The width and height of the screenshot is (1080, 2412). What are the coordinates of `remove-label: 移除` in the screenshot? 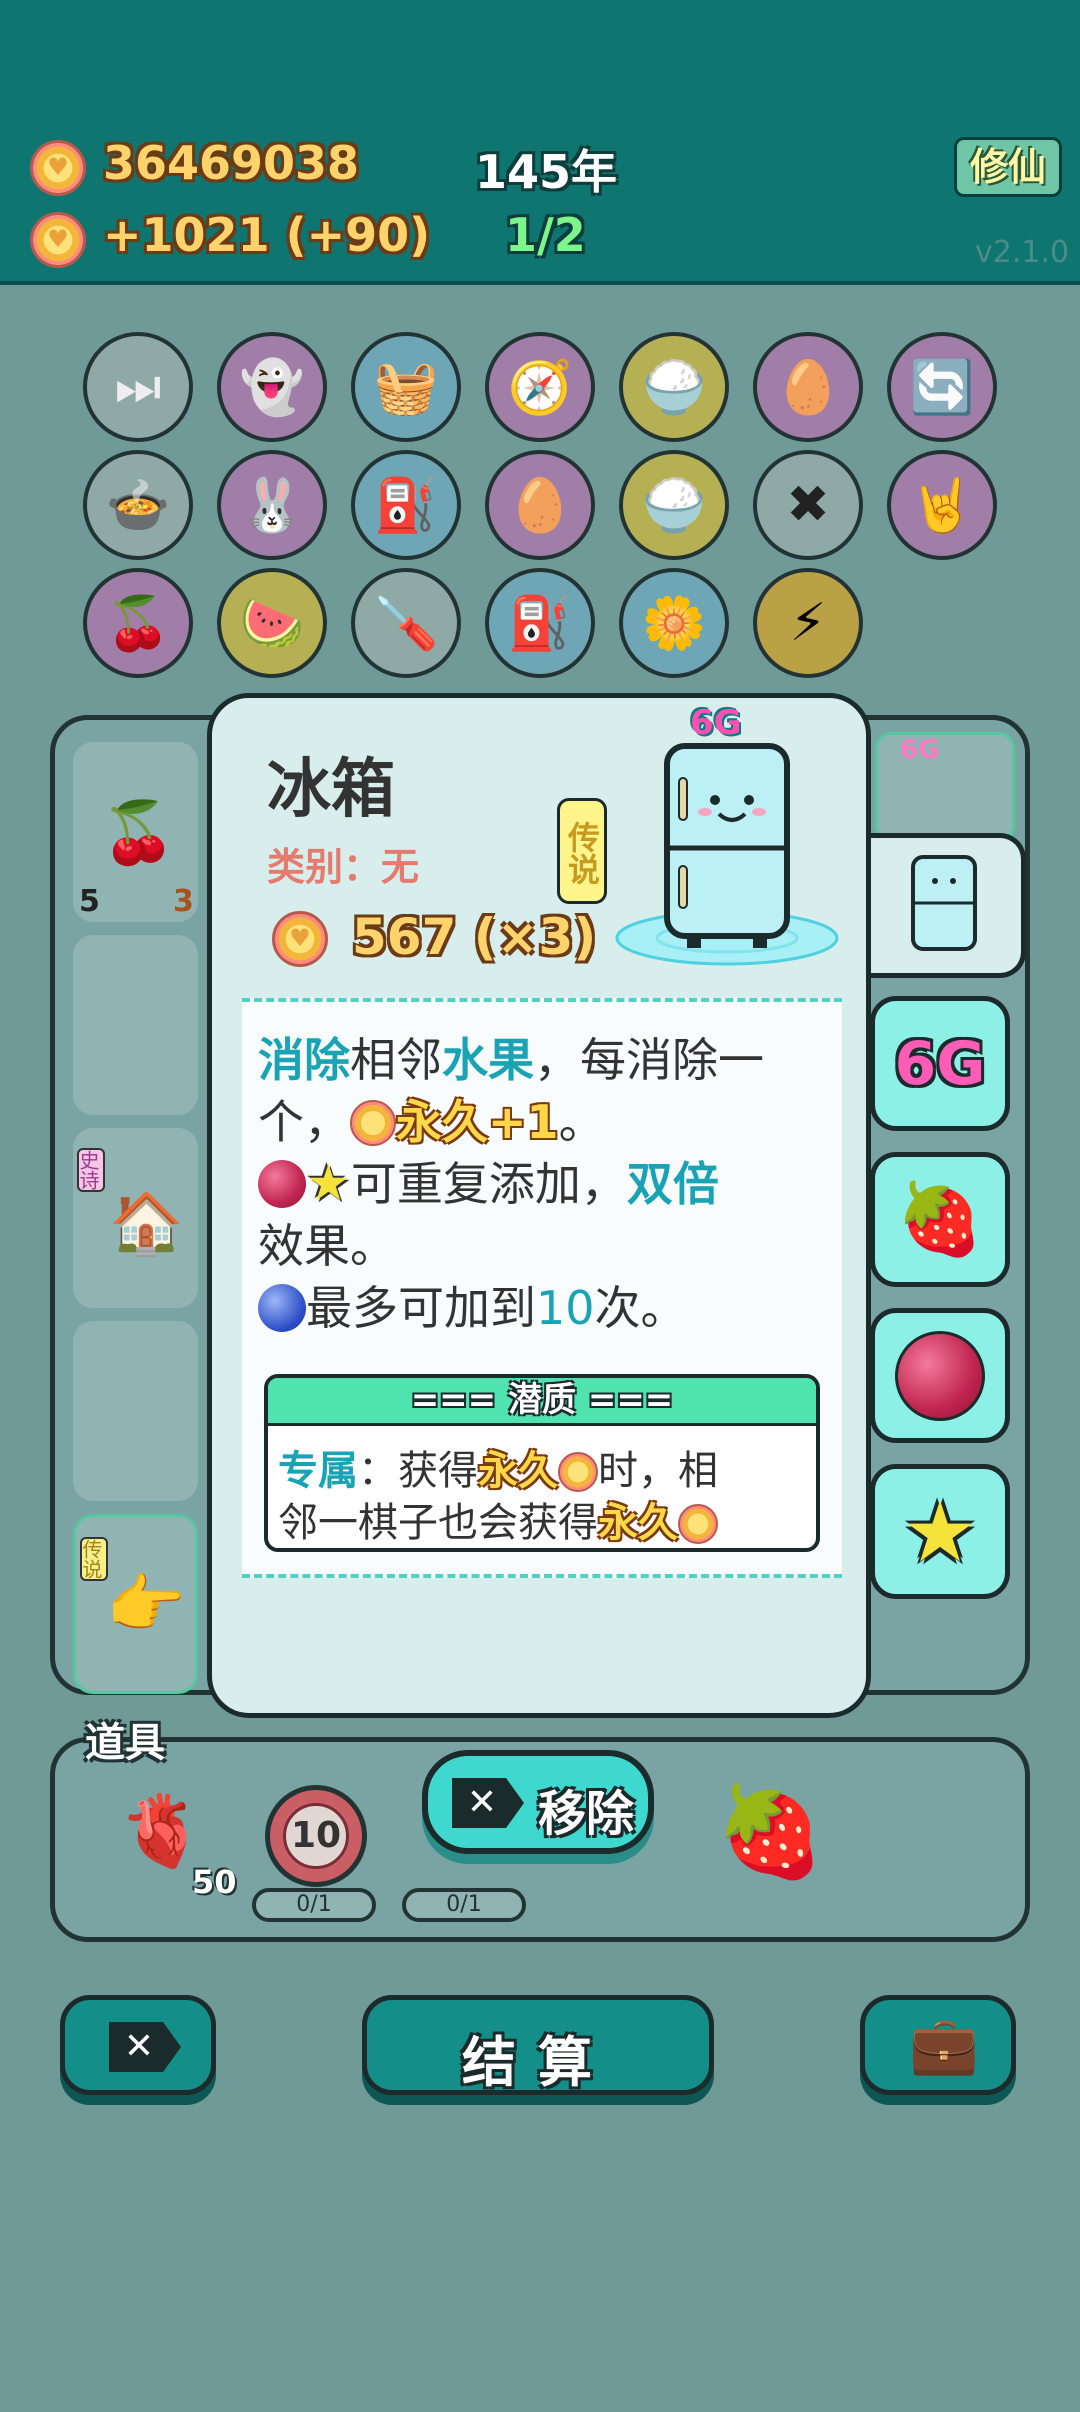 It's located at (586, 1814).